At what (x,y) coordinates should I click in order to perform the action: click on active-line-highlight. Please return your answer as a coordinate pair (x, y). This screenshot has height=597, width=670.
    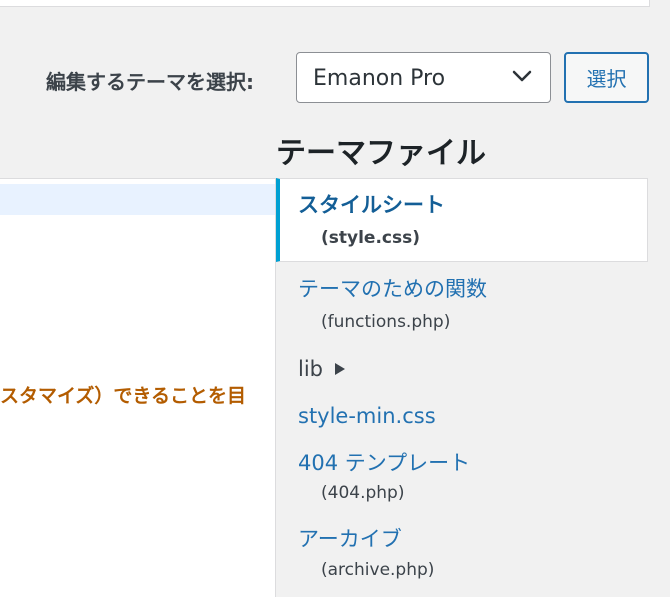
    Looking at the image, I should click on (137, 199).